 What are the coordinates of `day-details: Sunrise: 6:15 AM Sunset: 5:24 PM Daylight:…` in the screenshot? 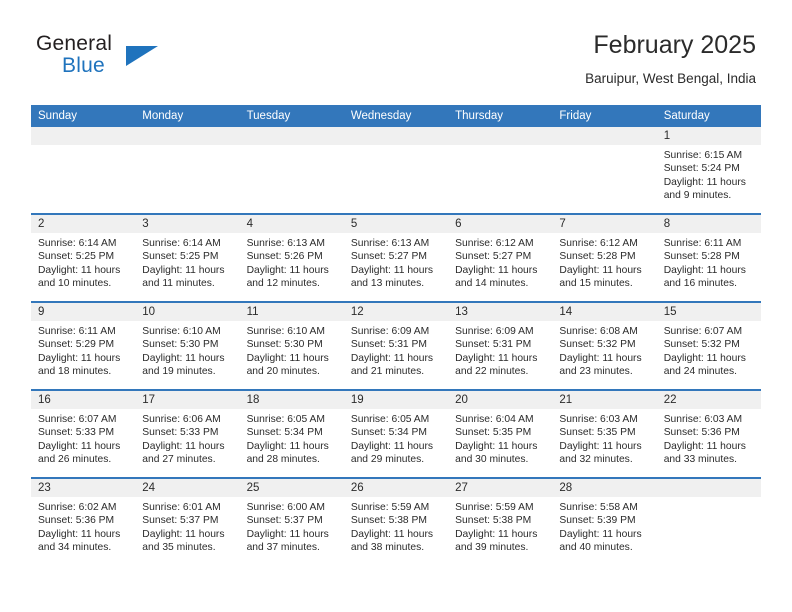 It's located at (709, 174).